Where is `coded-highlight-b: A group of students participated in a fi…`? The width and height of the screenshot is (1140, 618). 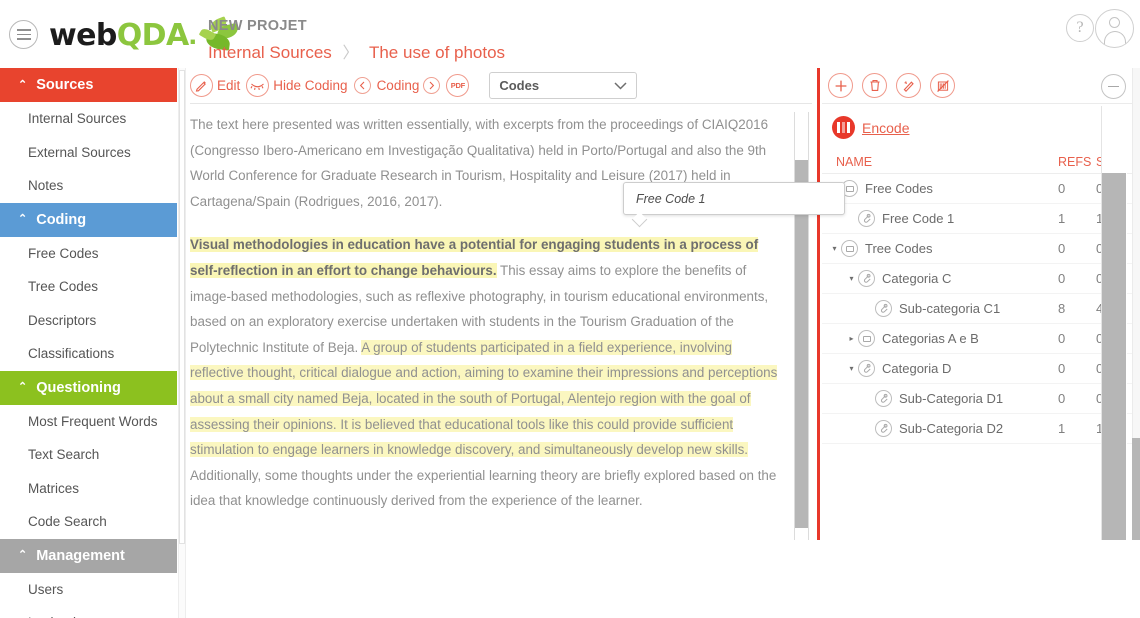
coded-highlight-b: A group of students participated in a fi… is located at coordinates (484, 398).